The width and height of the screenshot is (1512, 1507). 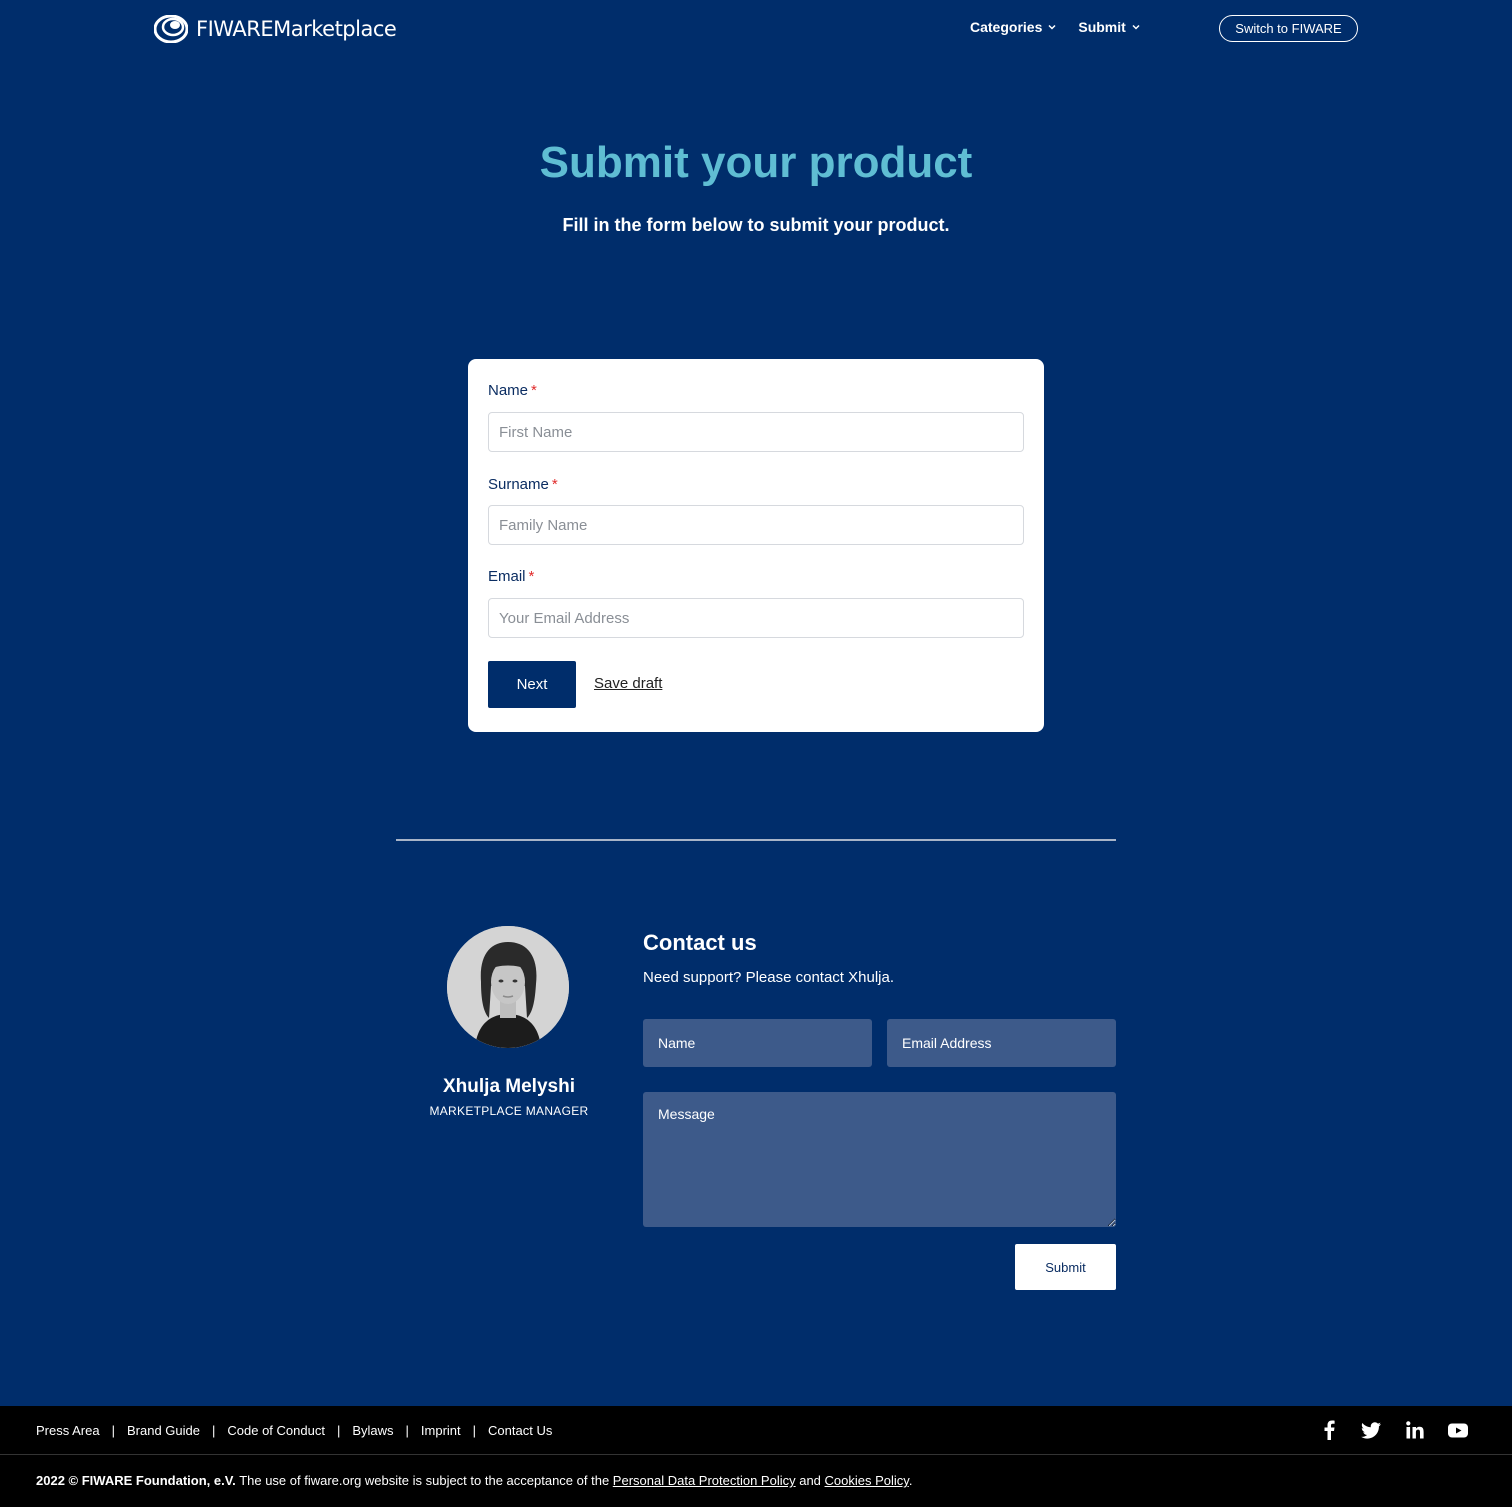 What do you see at coordinates (1458, 1430) in the screenshot?
I see `youtube-icon` at bounding box center [1458, 1430].